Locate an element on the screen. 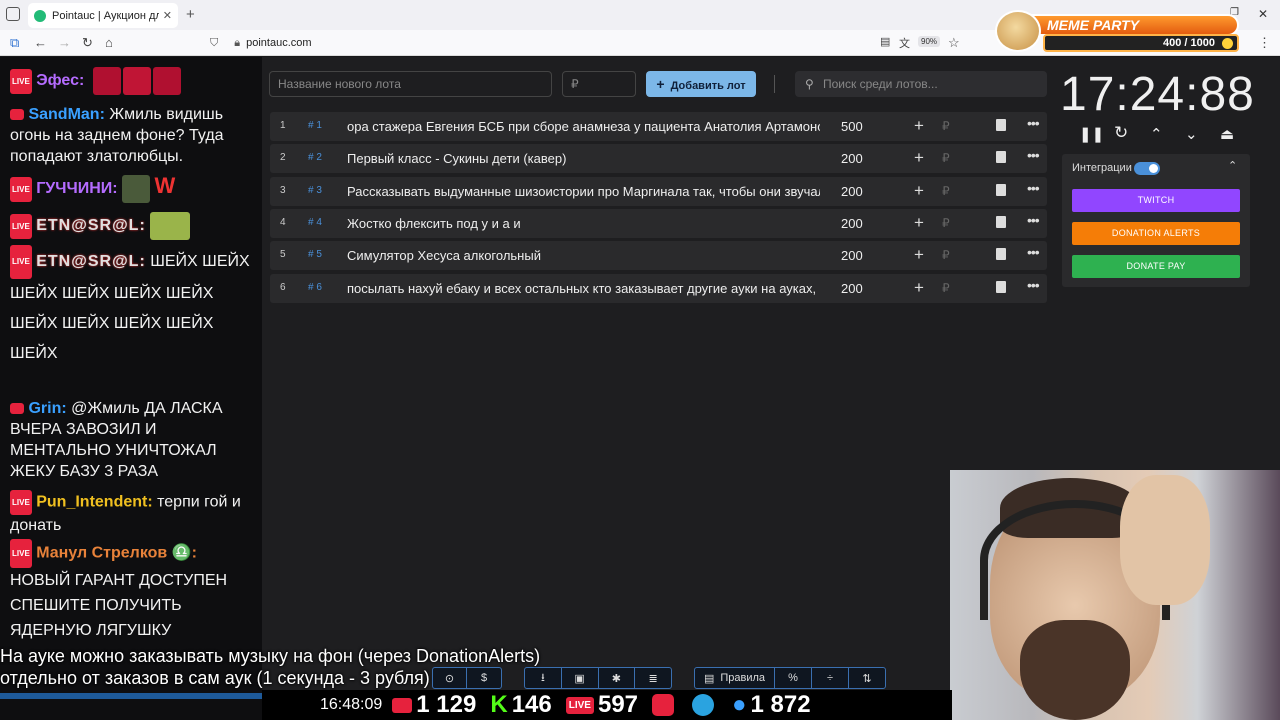 Image resolution: width=1280 pixels, height=720 pixels. home-icon: ⌂ is located at coordinates (109, 42).